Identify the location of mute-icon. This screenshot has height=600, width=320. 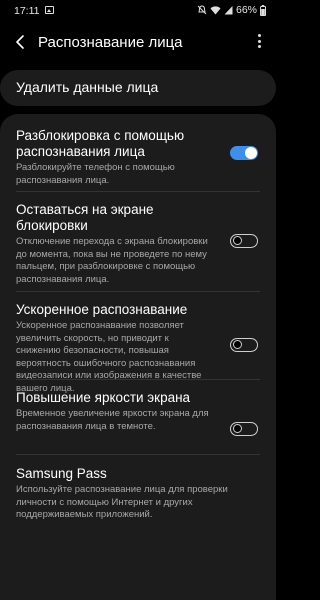
(202, 10).